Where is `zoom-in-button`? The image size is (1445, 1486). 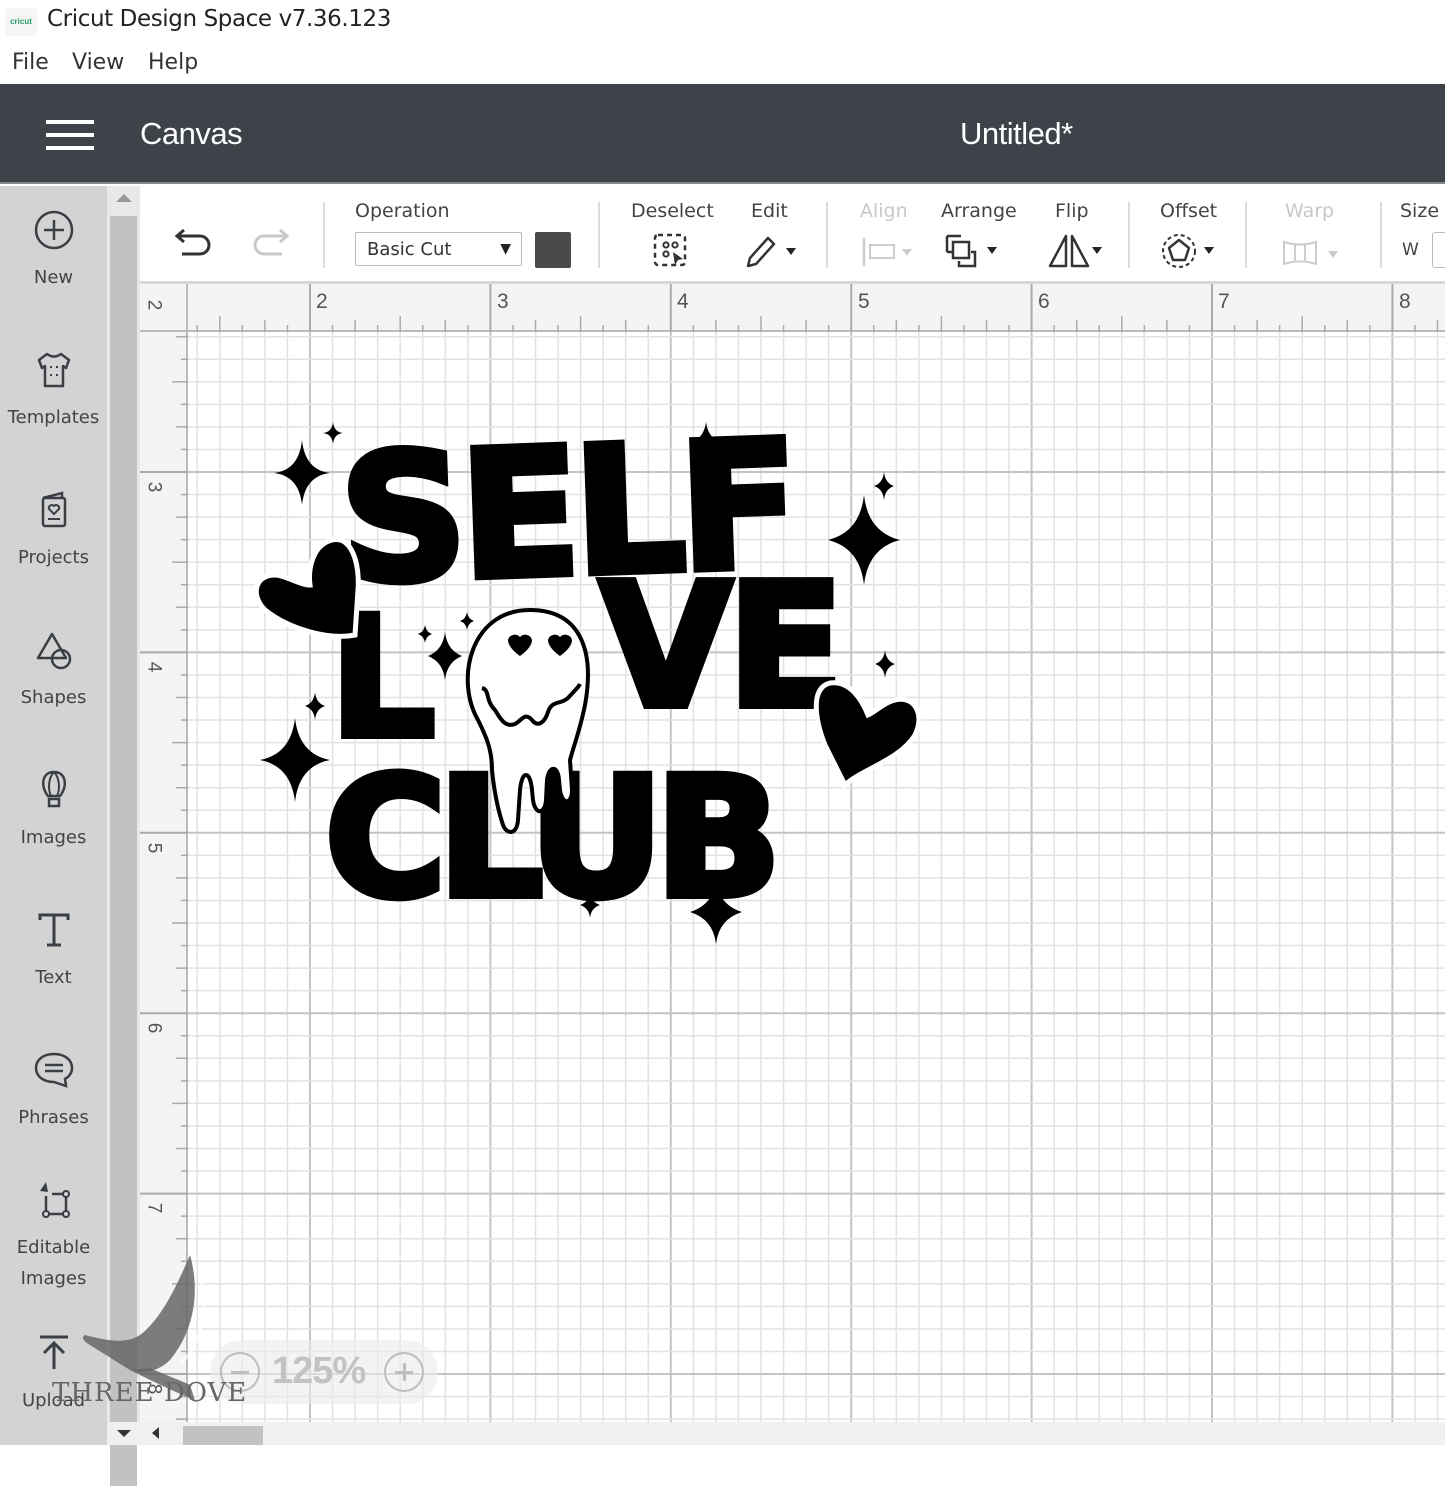 zoom-in-button is located at coordinates (404, 1372).